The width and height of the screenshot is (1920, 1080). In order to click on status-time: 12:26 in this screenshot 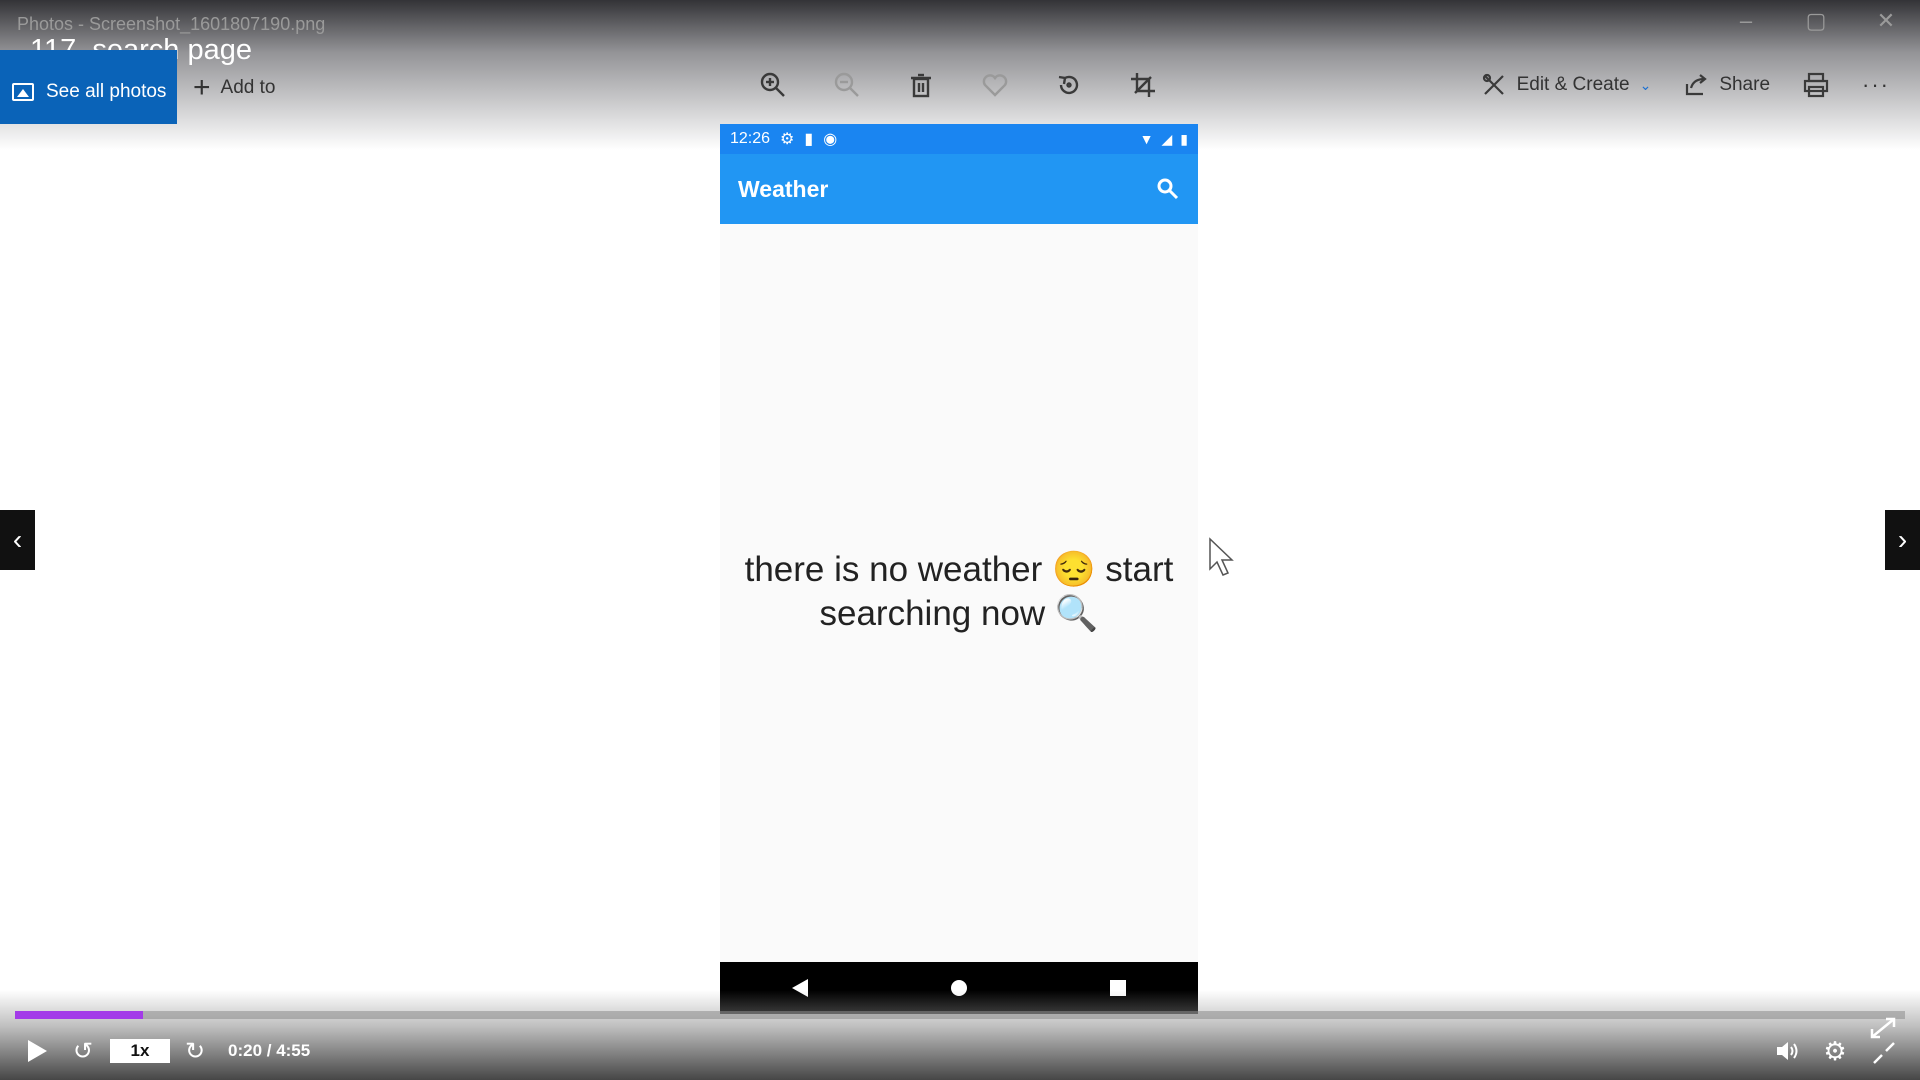, I will do `click(750, 138)`.